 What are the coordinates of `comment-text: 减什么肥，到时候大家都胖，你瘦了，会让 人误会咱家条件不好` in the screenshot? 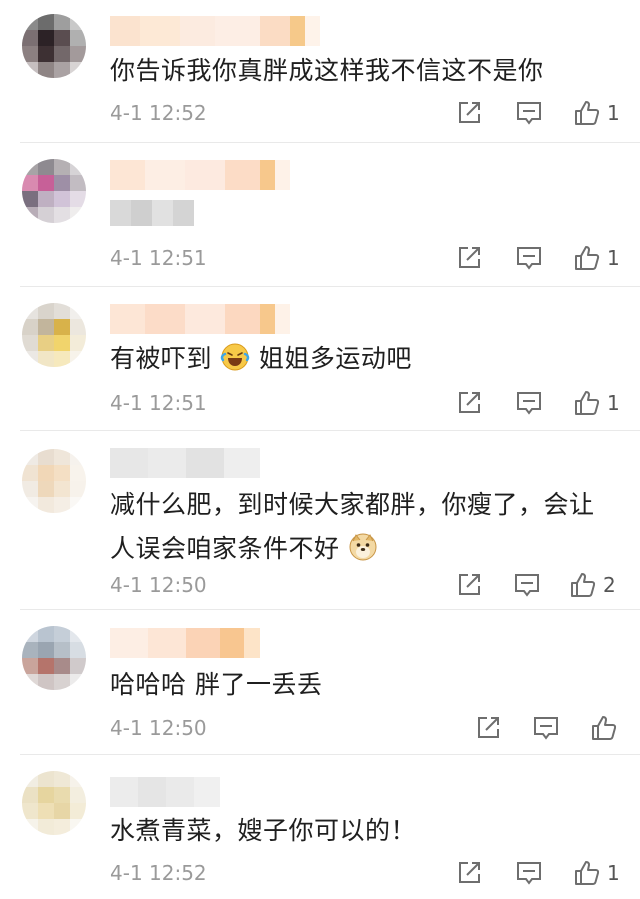 It's located at (365, 527).